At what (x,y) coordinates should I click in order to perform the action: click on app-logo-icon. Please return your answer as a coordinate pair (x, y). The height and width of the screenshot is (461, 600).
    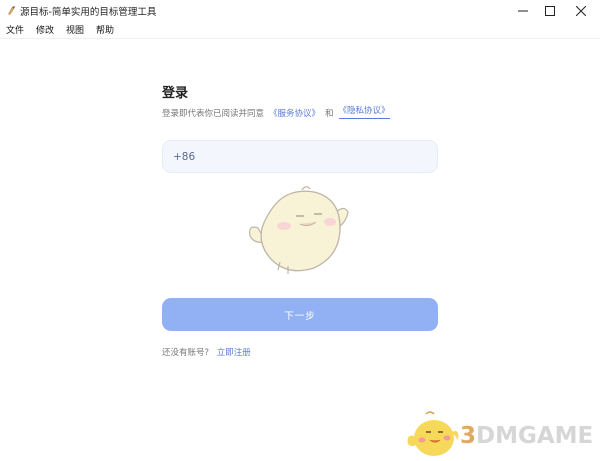
    Looking at the image, I should click on (11, 10).